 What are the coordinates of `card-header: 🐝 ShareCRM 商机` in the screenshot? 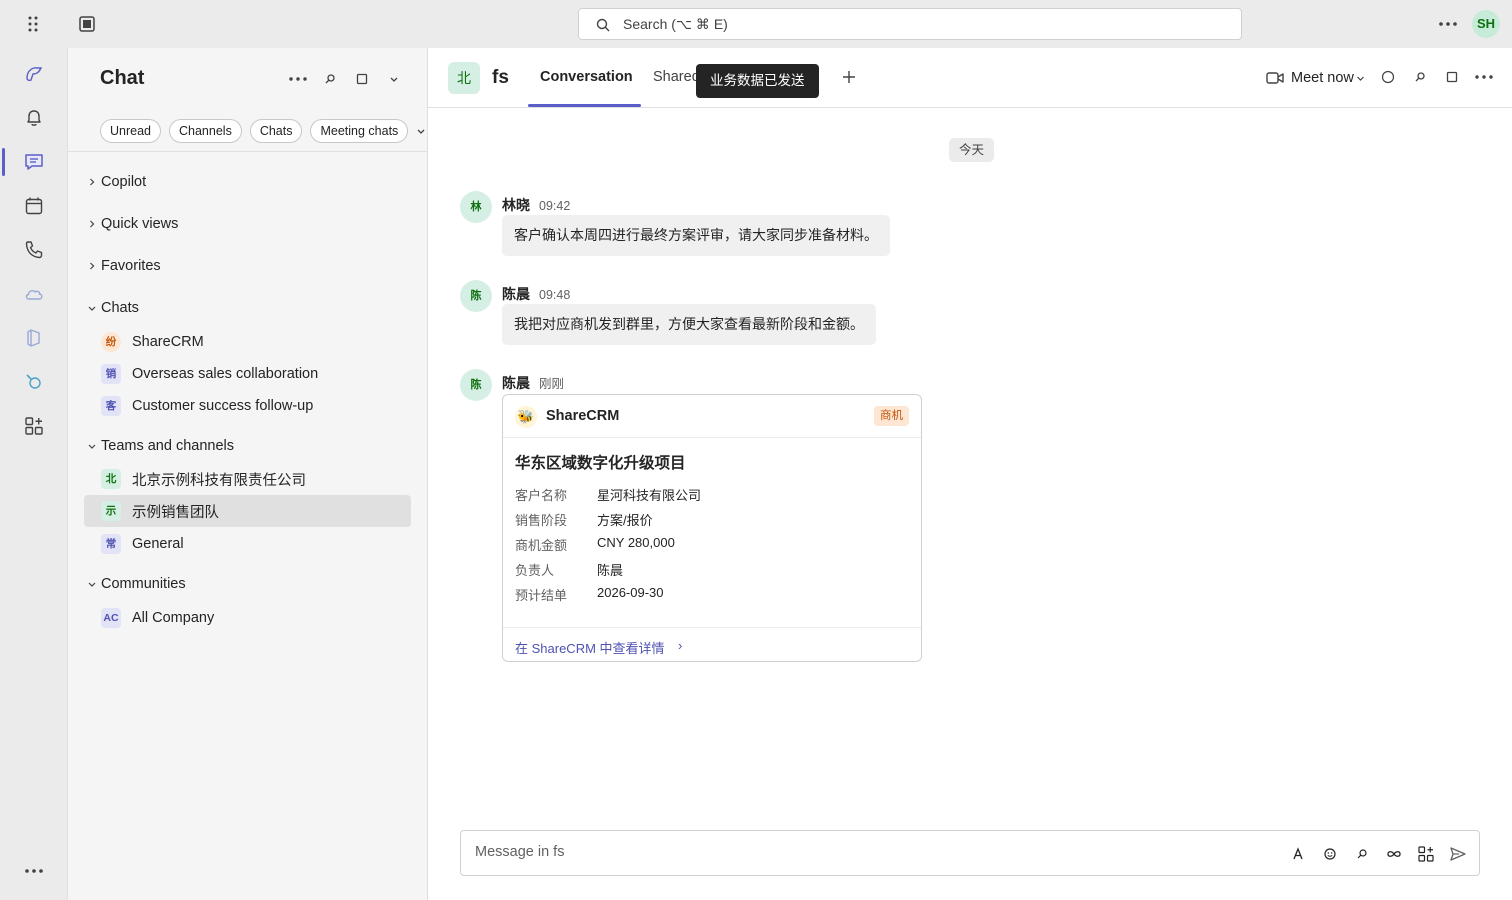 It's located at (712, 416).